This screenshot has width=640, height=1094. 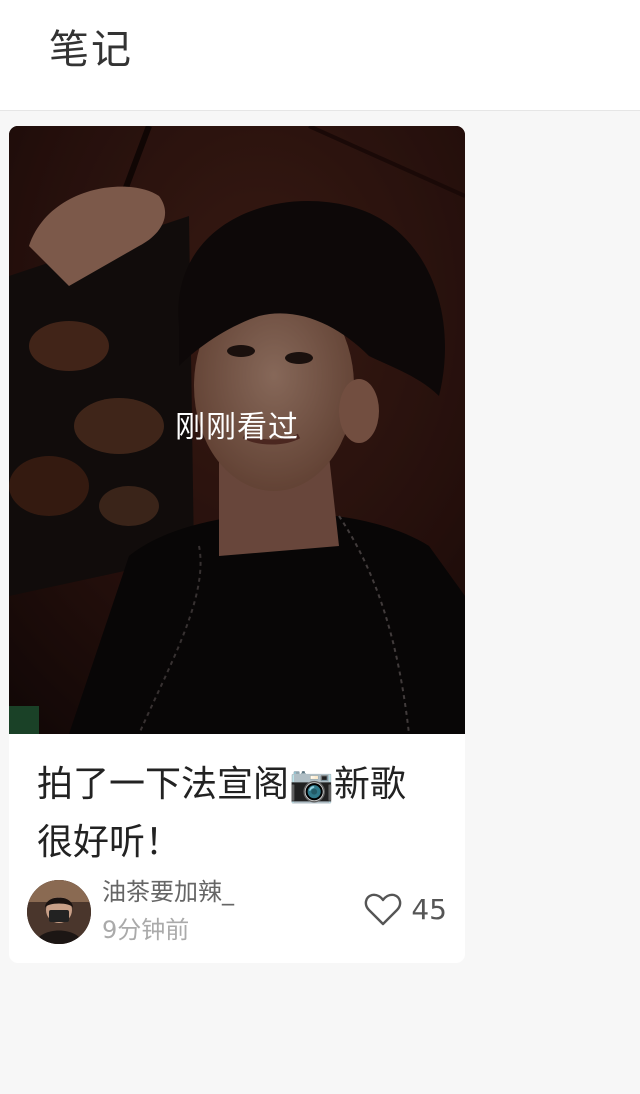 I want to click on avatar, so click(x=59, y=912).